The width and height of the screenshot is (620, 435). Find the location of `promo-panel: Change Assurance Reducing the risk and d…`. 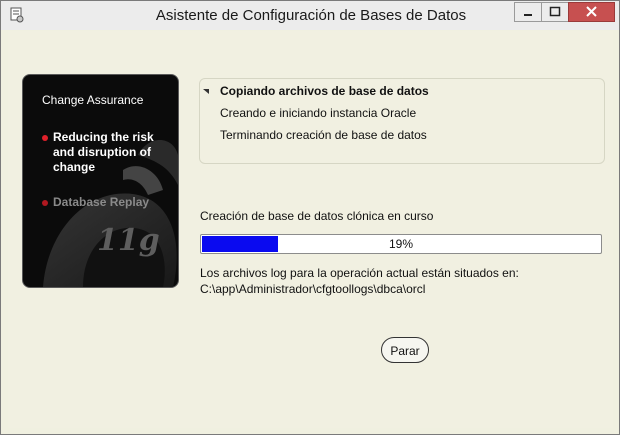

promo-panel: Change Assurance Reducing the risk and d… is located at coordinates (100, 181).